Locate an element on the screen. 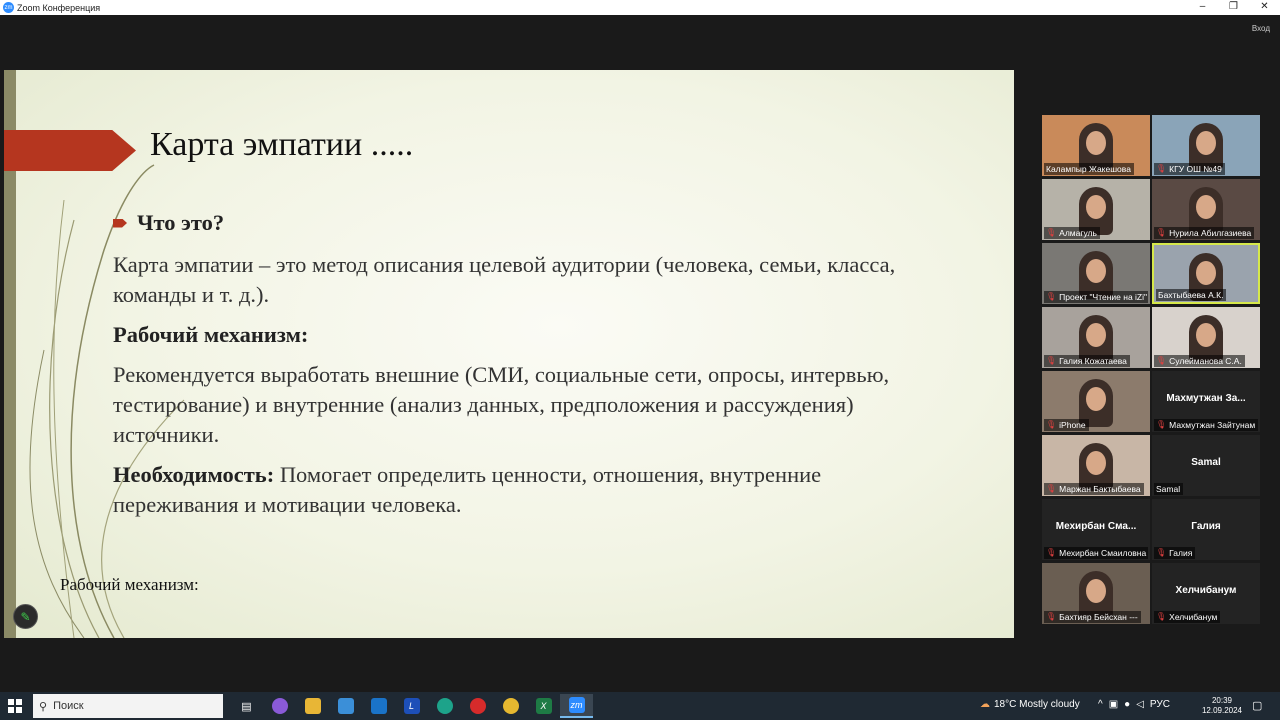 This screenshot has height=720, width=1280. window-controls: – ❐ ✕ is located at coordinates (1233, 7).